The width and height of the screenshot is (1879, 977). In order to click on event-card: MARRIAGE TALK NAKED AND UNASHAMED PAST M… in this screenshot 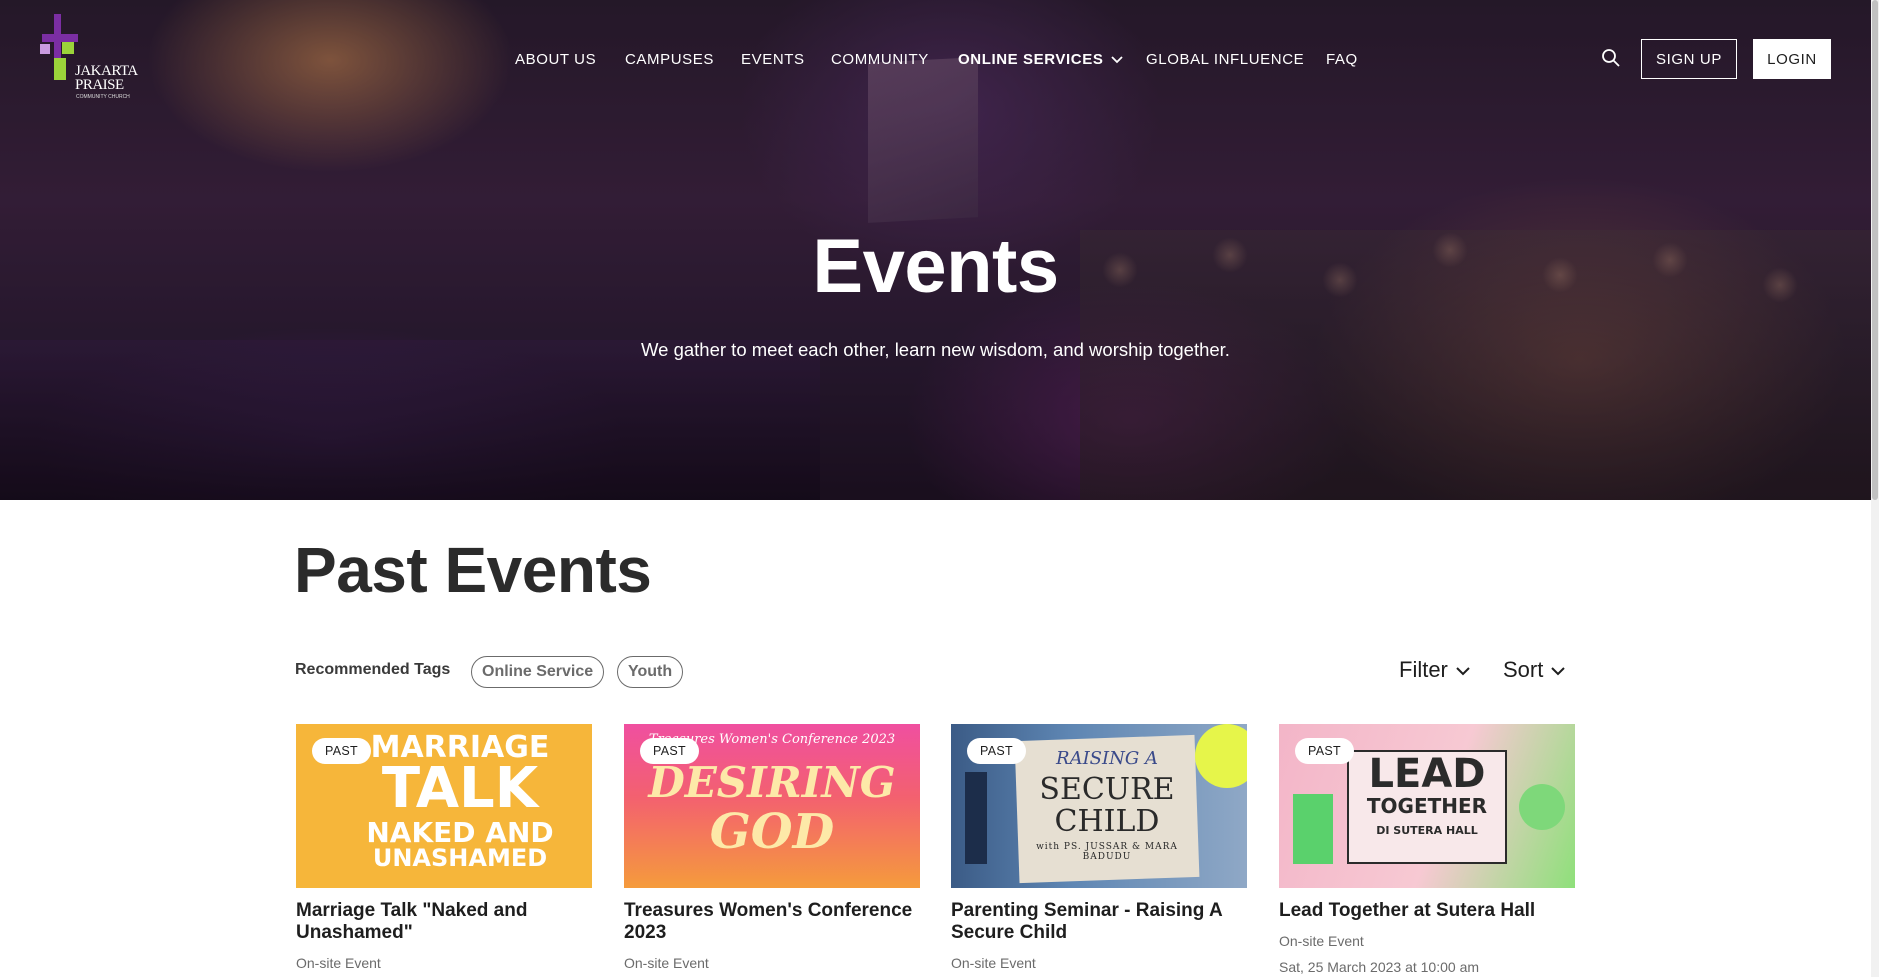, I will do `click(444, 848)`.